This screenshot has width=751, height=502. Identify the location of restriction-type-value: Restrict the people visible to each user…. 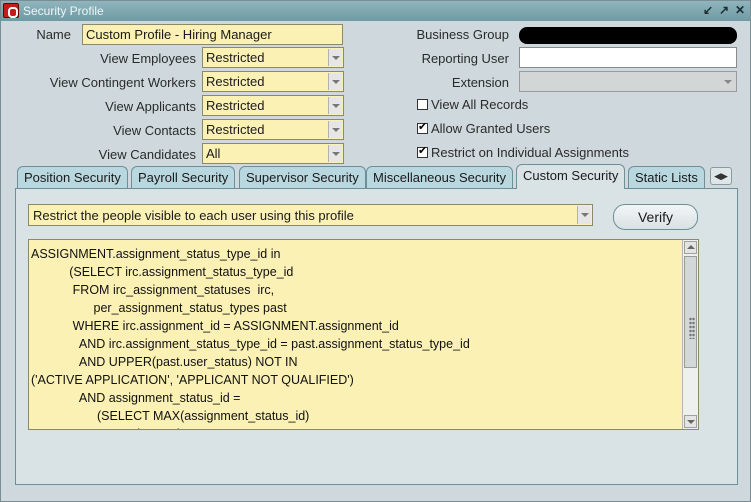
(193, 215).